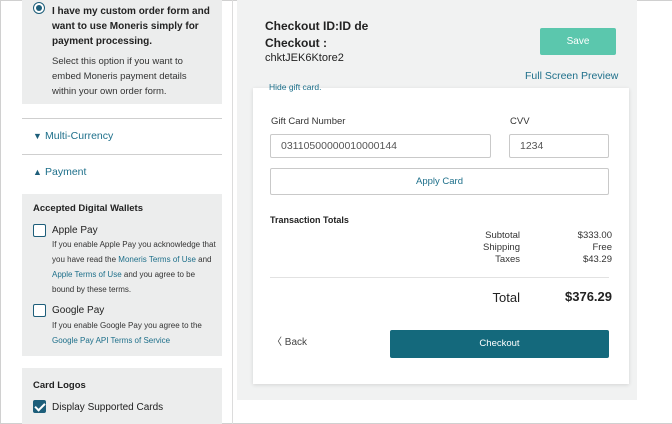 The height and width of the screenshot is (424, 672). Describe the element at coordinates (501, 247) in the screenshot. I see `shipping-label: Shipping` at that location.